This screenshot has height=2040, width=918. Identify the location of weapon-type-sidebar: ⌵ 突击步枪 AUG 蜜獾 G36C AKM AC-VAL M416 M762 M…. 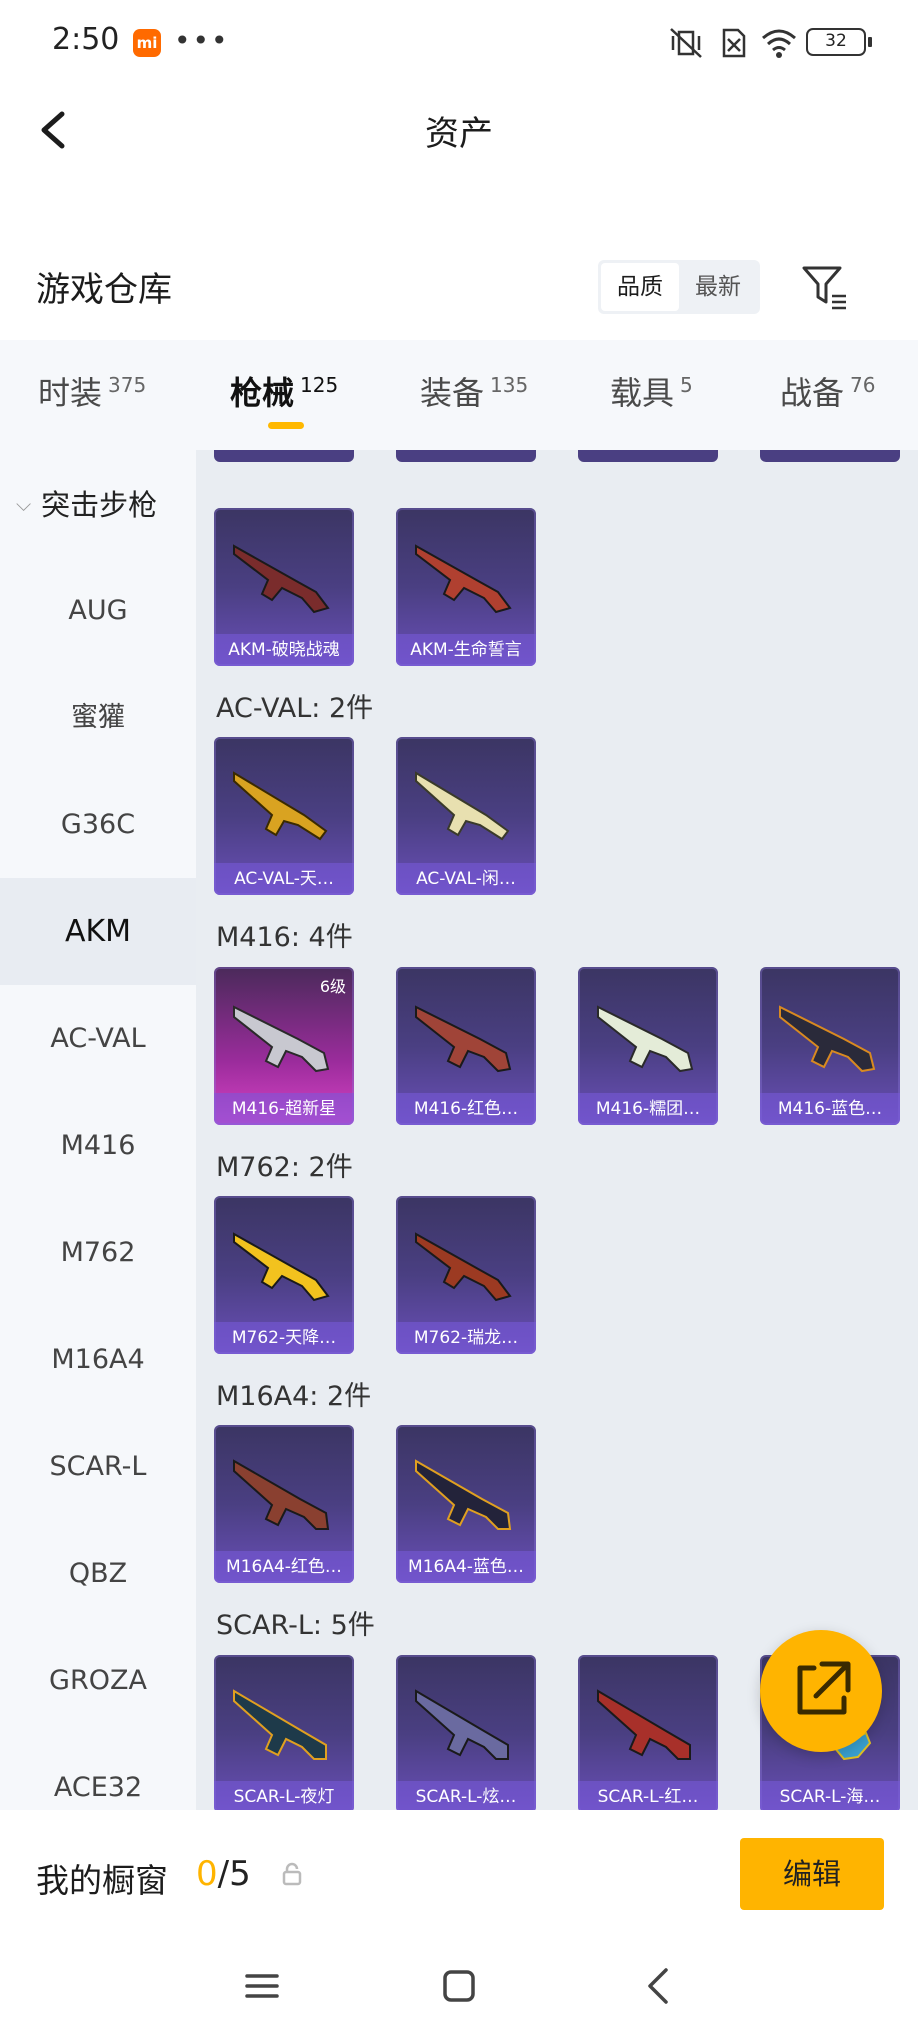
(98, 1130).